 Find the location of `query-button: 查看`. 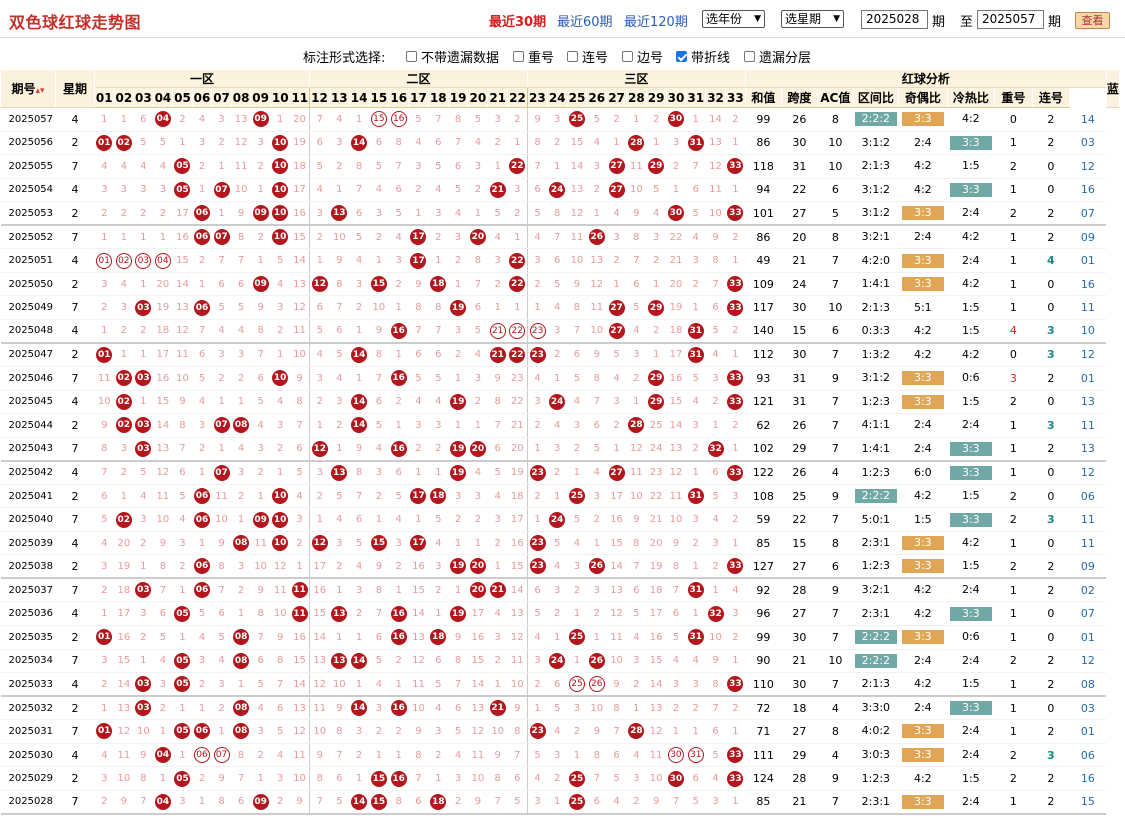

query-button: 查看 is located at coordinates (1092, 20).